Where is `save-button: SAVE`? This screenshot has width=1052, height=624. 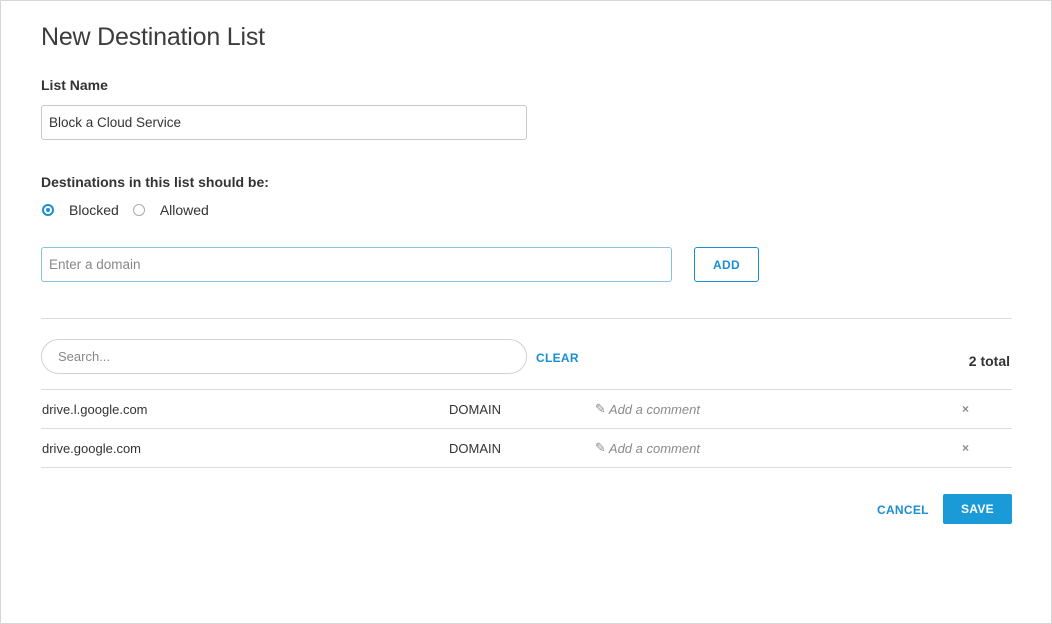
save-button: SAVE is located at coordinates (977, 509).